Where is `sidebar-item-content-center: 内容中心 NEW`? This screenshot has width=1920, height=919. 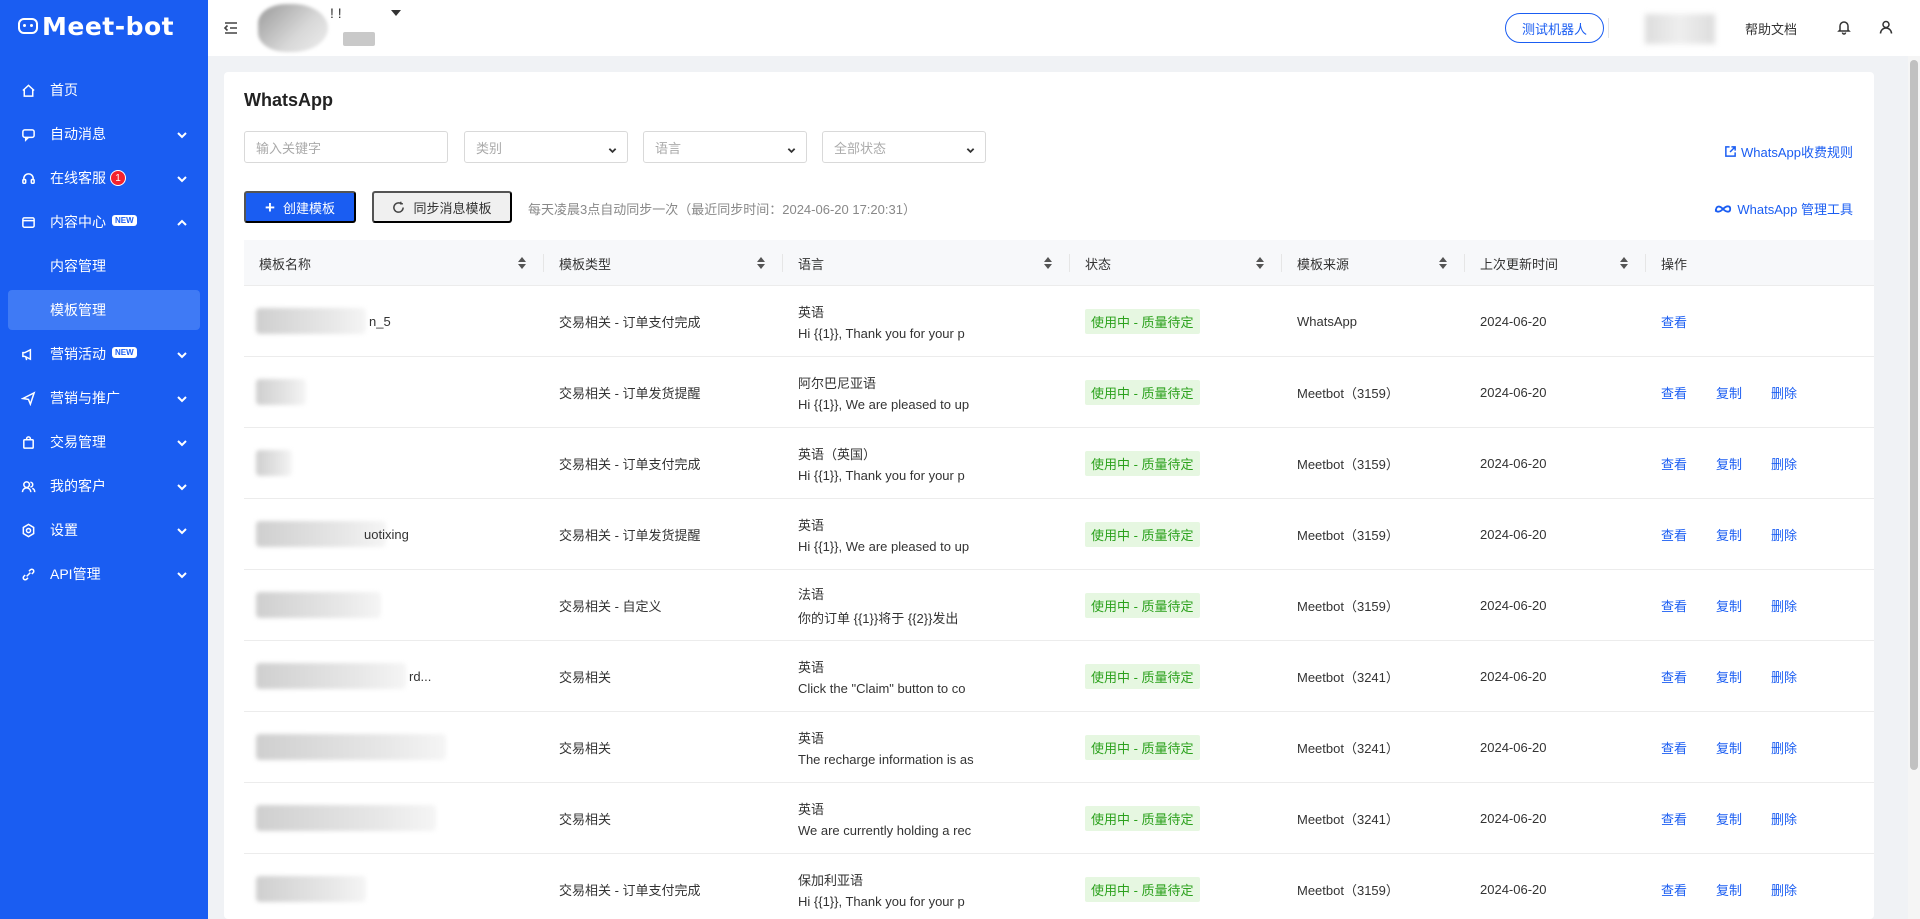
sidebar-item-content-center: 内容中心 NEW is located at coordinates (104, 222).